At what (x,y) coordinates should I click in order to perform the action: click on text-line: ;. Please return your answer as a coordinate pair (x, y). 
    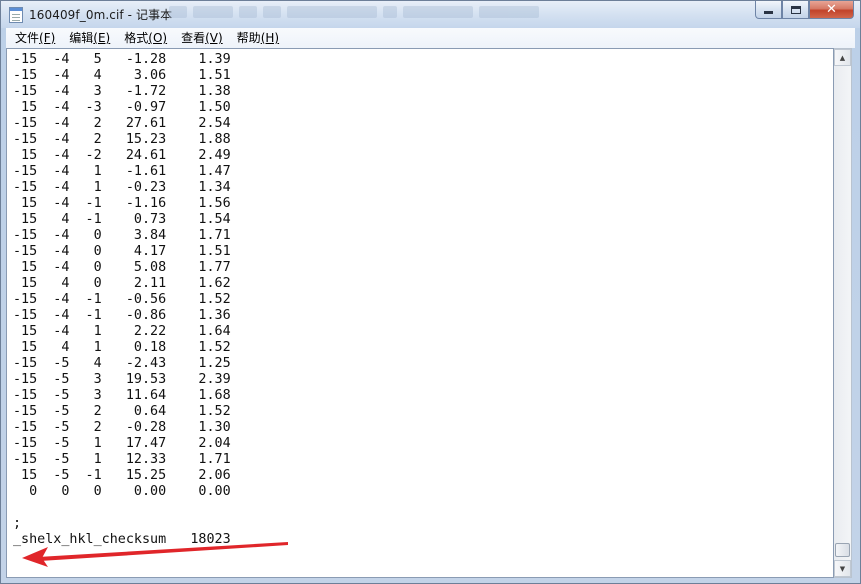
    Looking at the image, I should click on (17, 523).